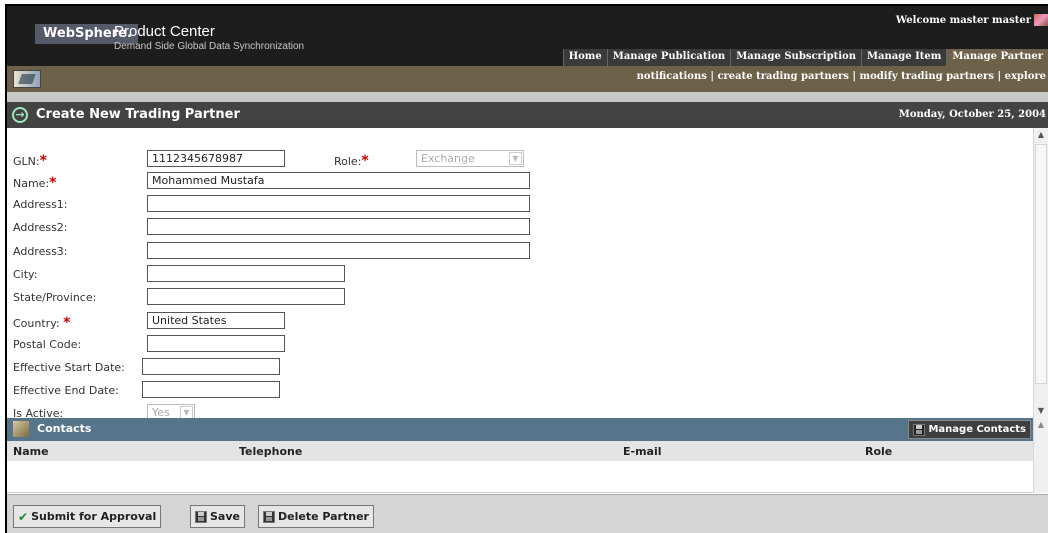 The height and width of the screenshot is (533, 1048). I want to click on arrow-circle-icon: →, so click(20, 115).